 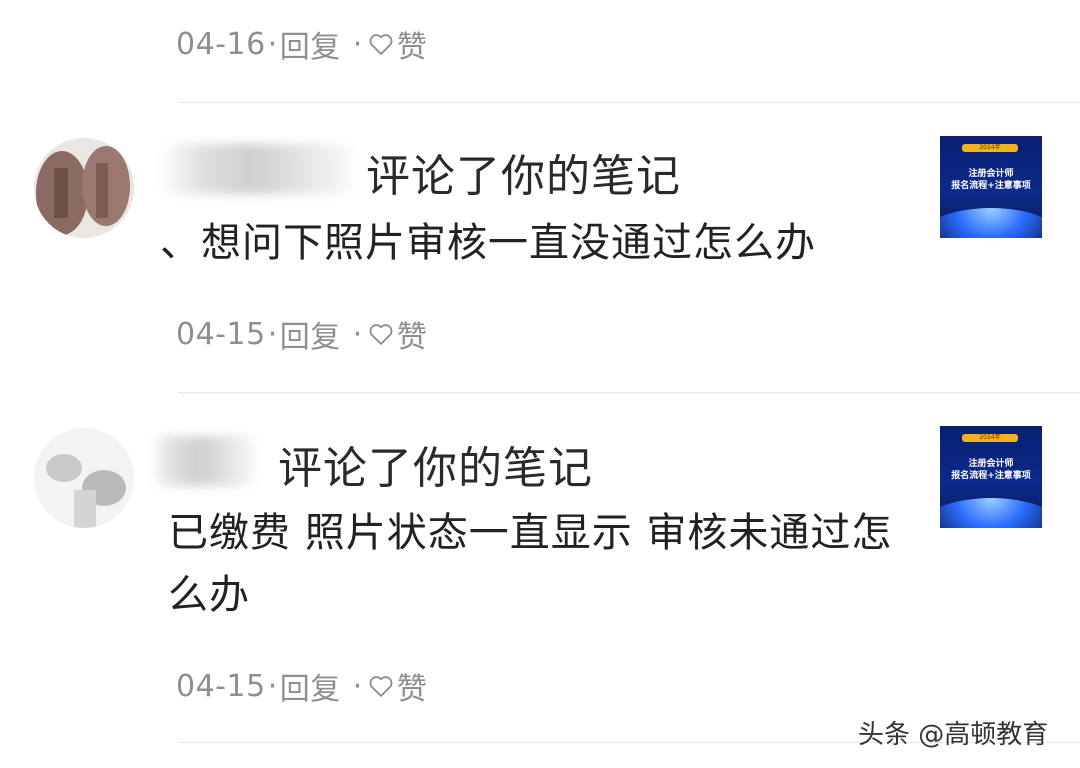 What do you see at coordinates (953, 735) in the screenshot?
I see `watermark: 头条 @高顿教育` at bounding box center [953, 735].